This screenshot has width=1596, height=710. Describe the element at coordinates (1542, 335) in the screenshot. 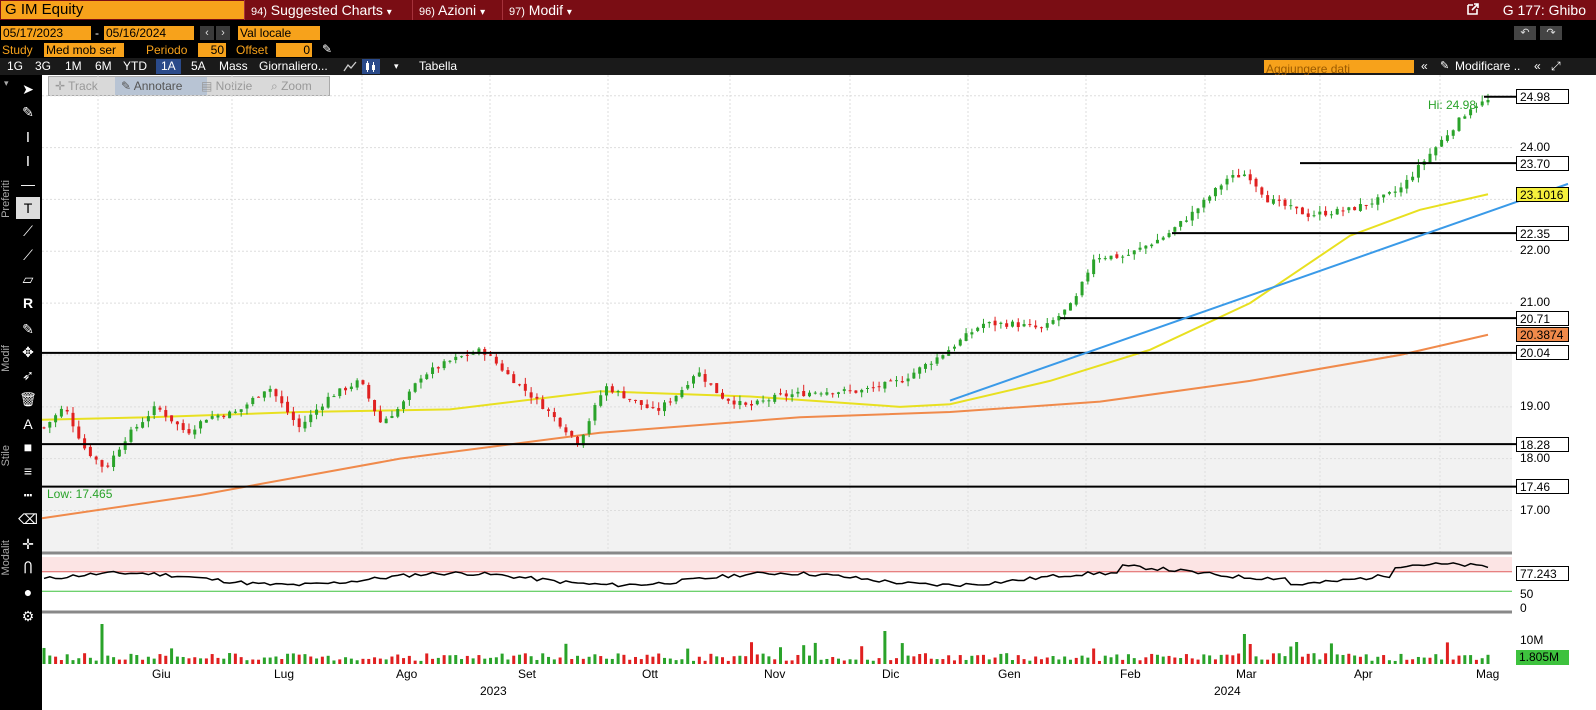

I see `price-label: 20.3874` at that location.